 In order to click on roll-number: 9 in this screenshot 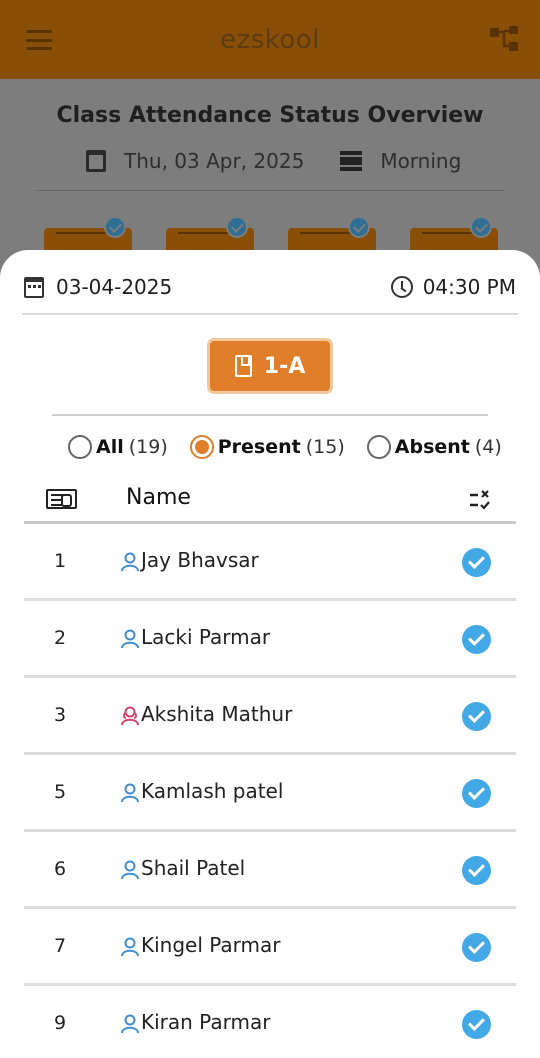, I will do `click(60, 1023)`.